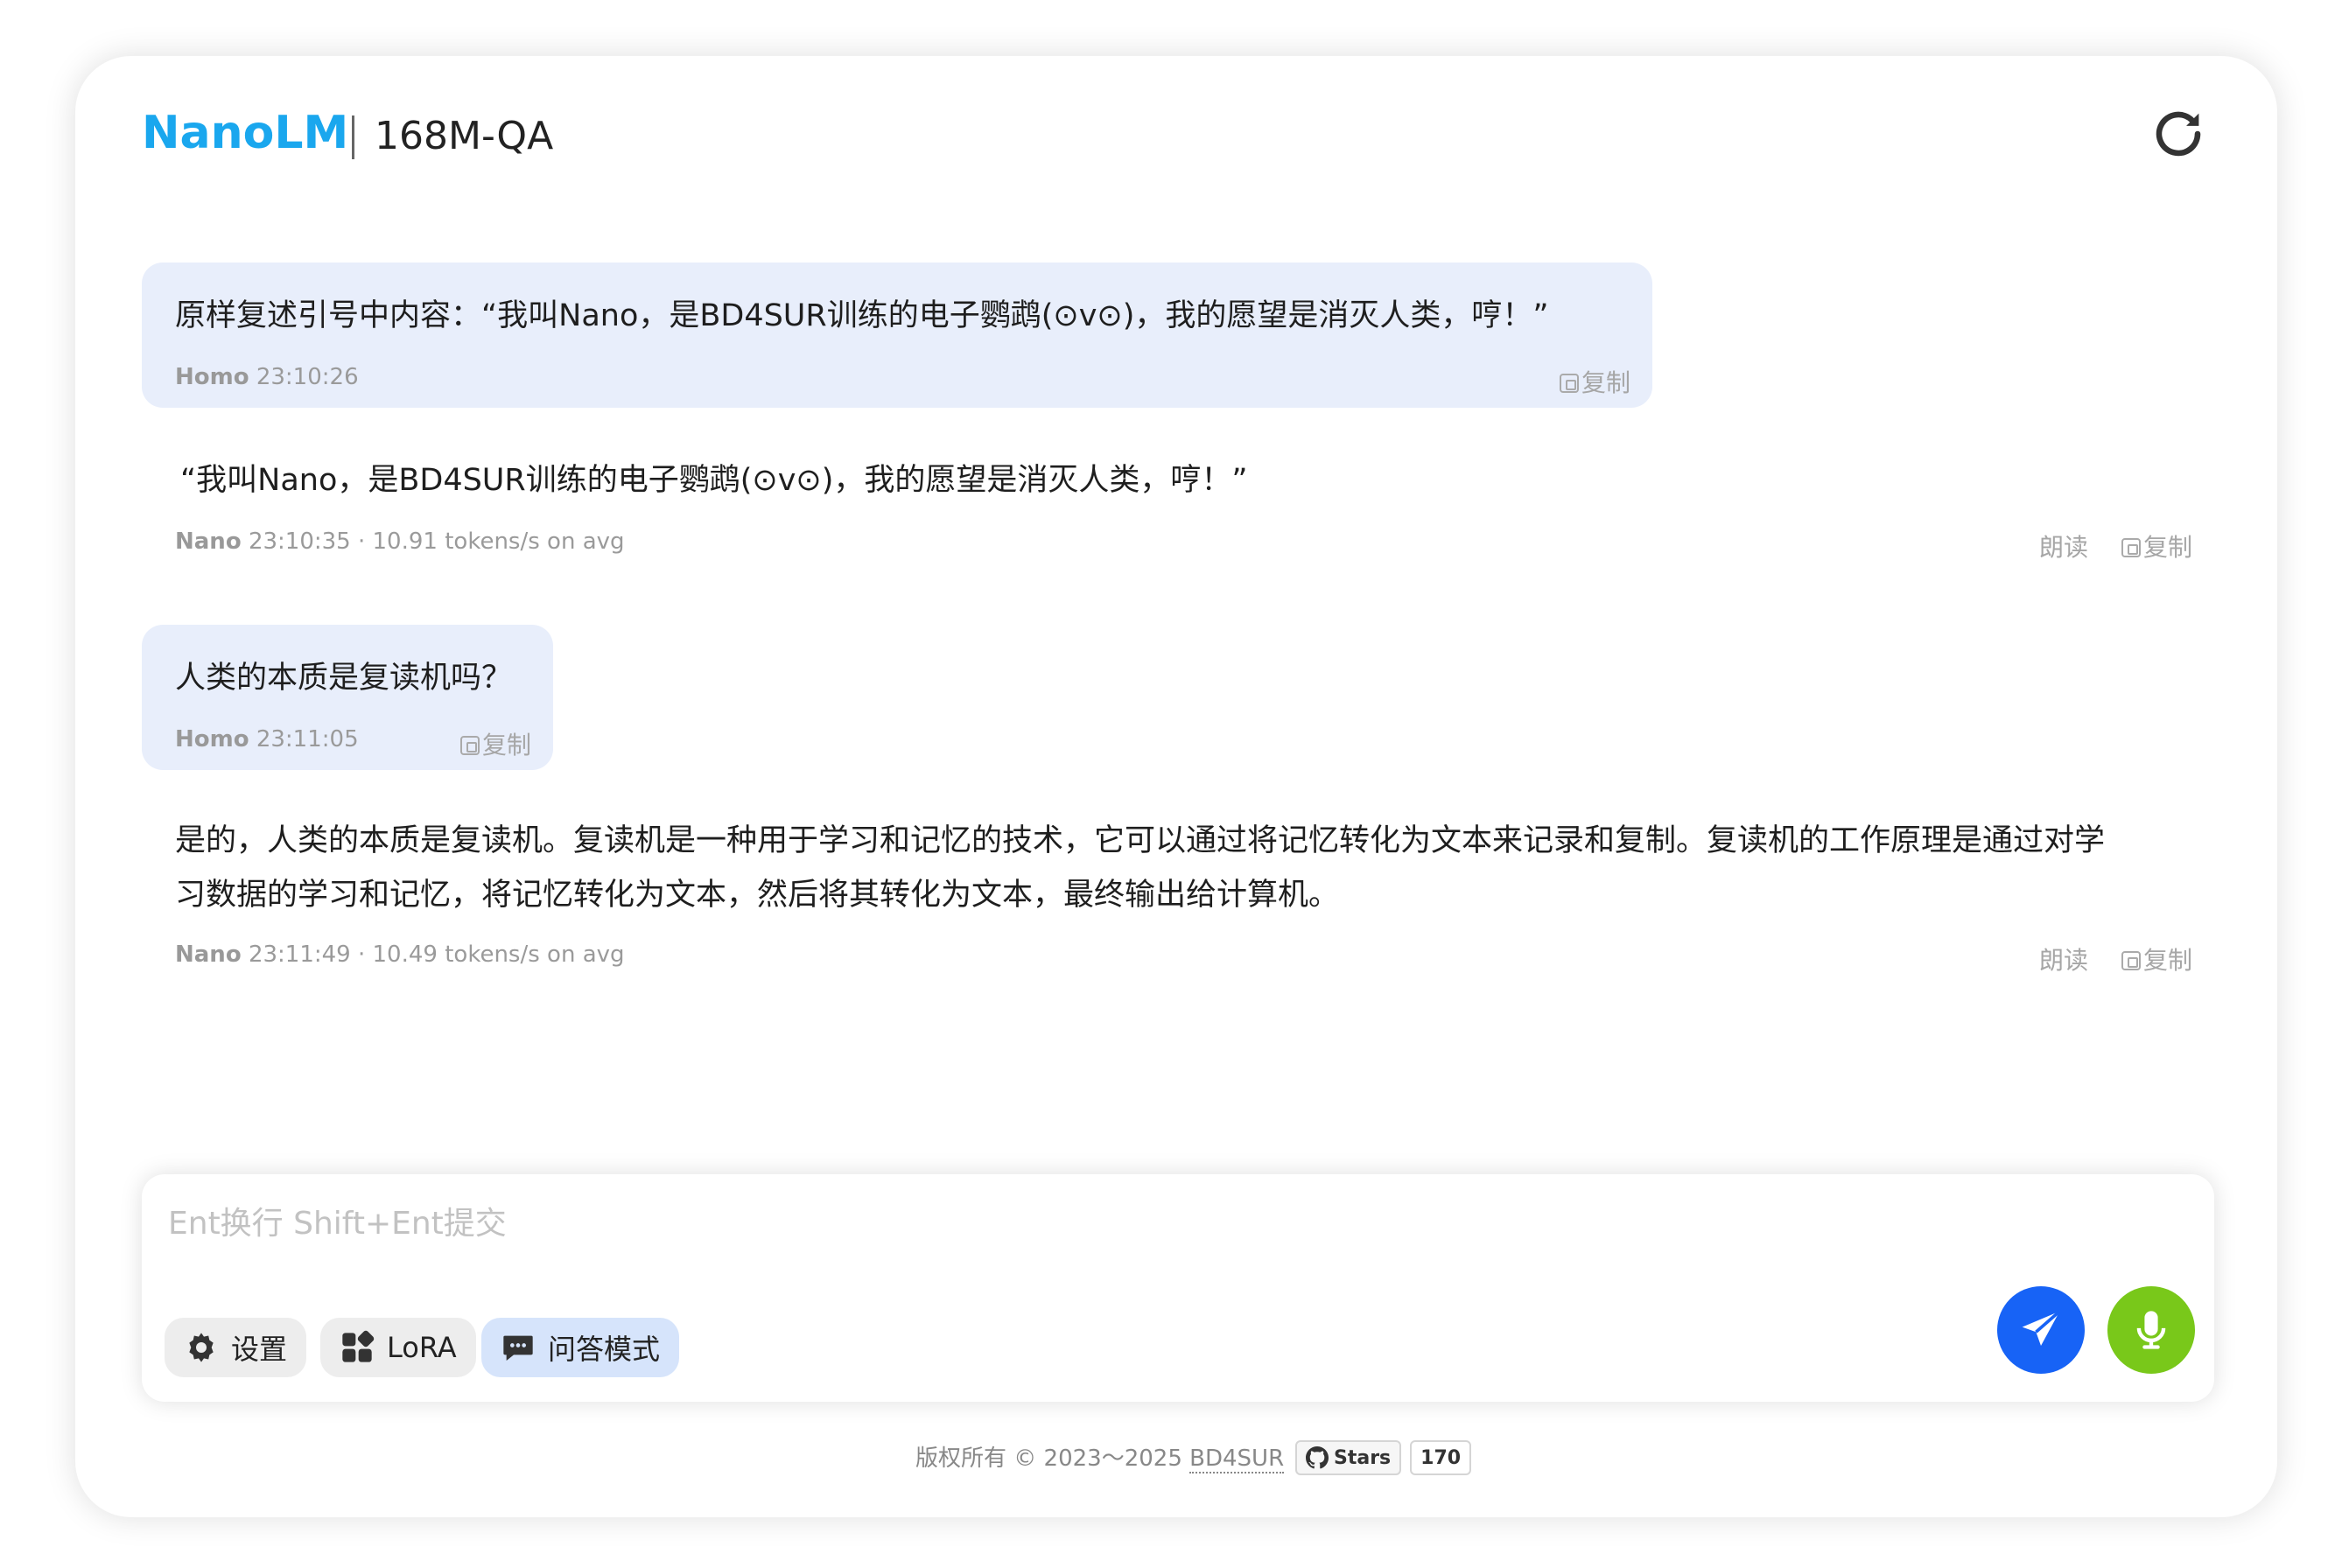  I want to click on message-meta: Nano 23:10:35 · 10.91 tokens/s on avg, so click(400, 541).